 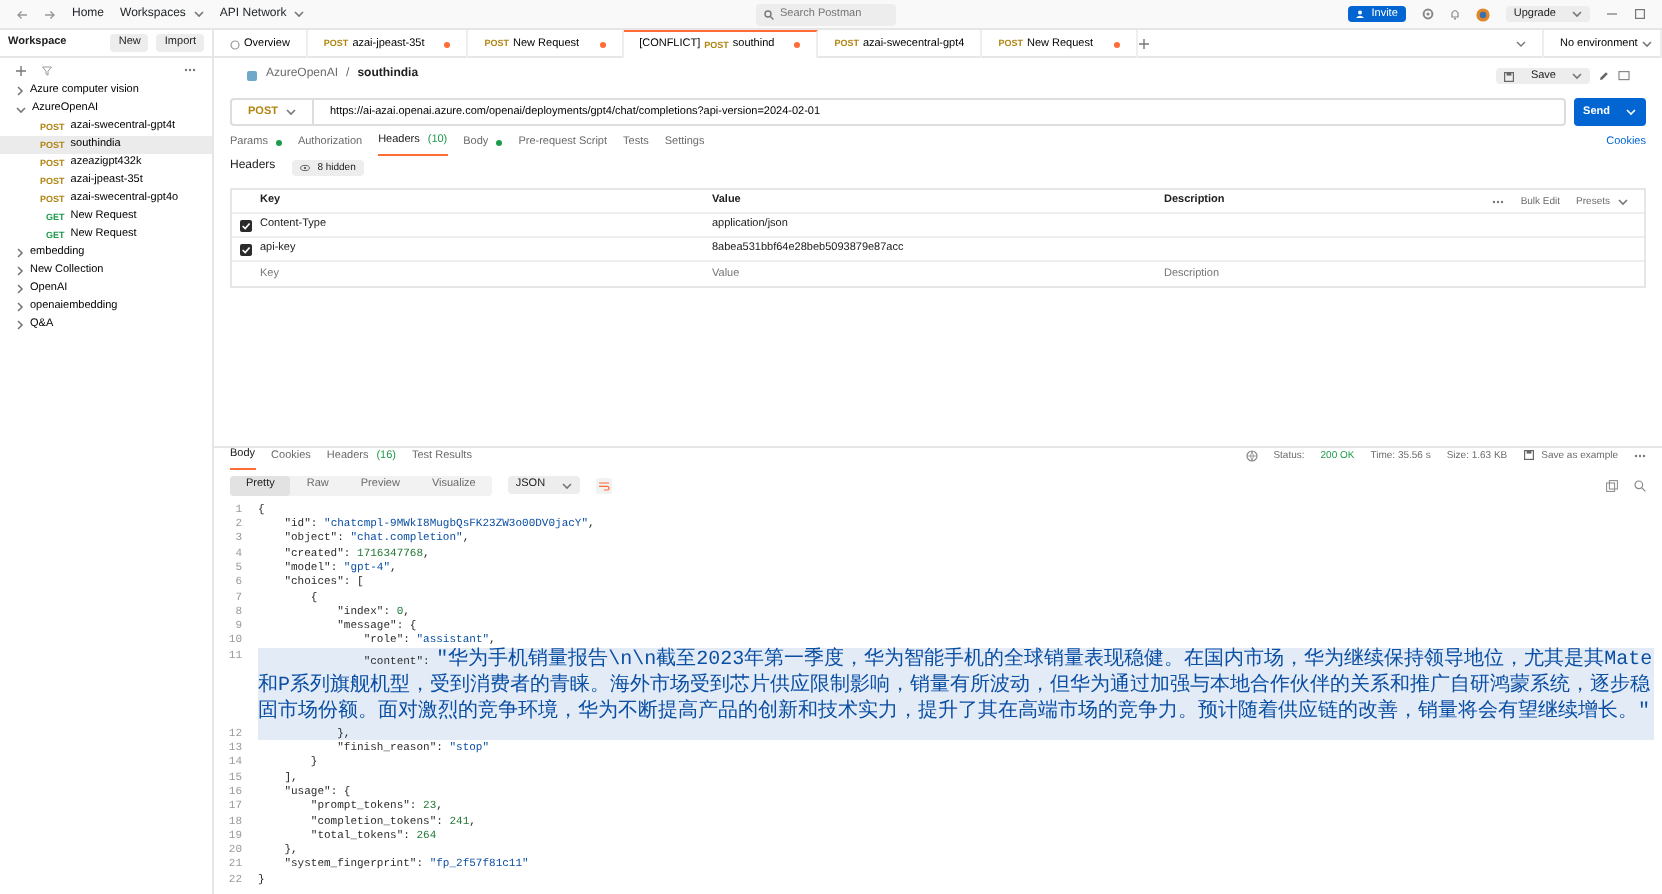 What do you see at coordinates (47, 70) in the screenshot?
I see `filter-icon` at bounding box center [47, 70].